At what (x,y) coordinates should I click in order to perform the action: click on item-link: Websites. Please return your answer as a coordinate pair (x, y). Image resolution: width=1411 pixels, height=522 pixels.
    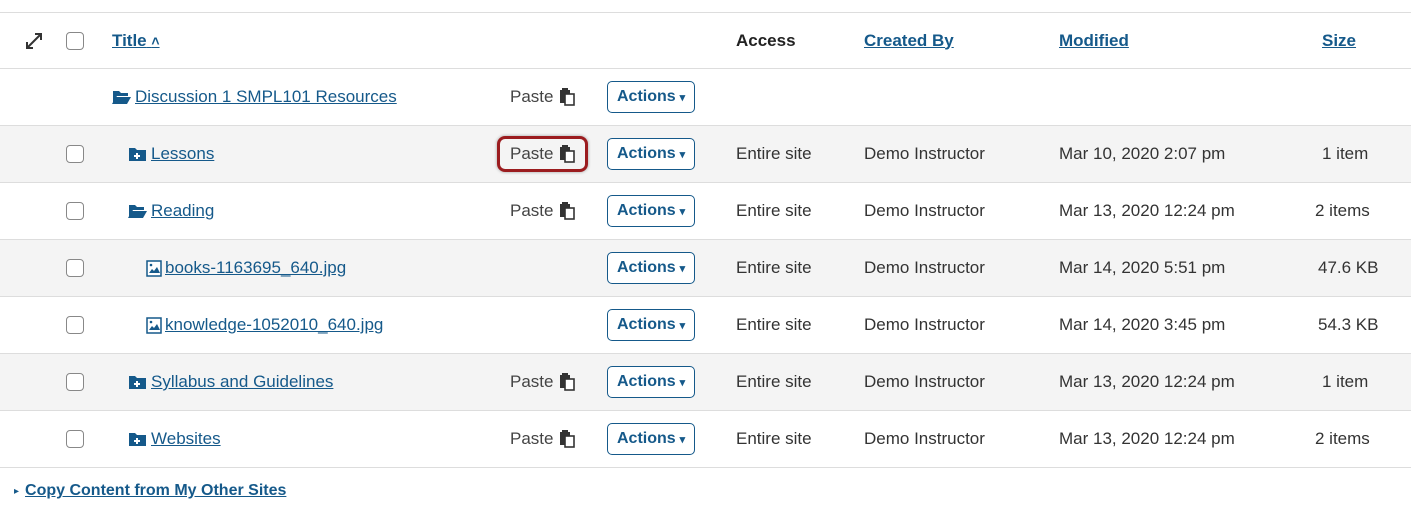
    Looking at the image, I should click on (186, 439).